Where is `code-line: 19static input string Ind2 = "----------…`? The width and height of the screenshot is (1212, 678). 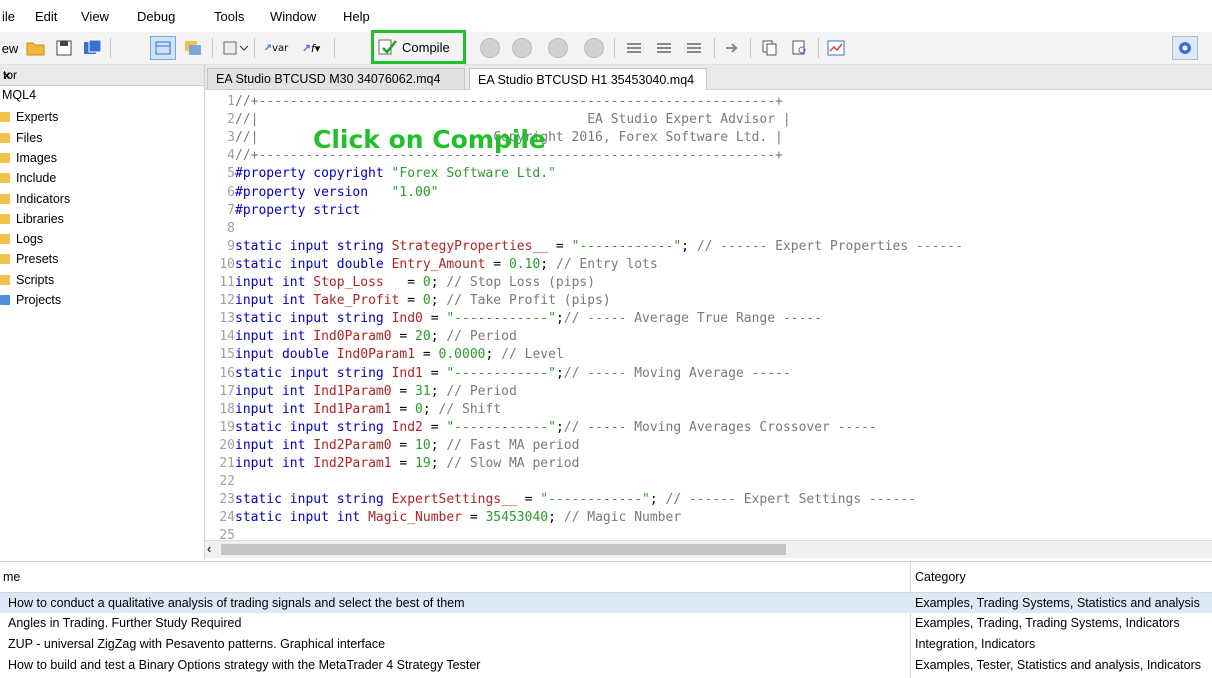
code-line: 19static input string Ind2 = "----------… is located at coordinates (541, 428).